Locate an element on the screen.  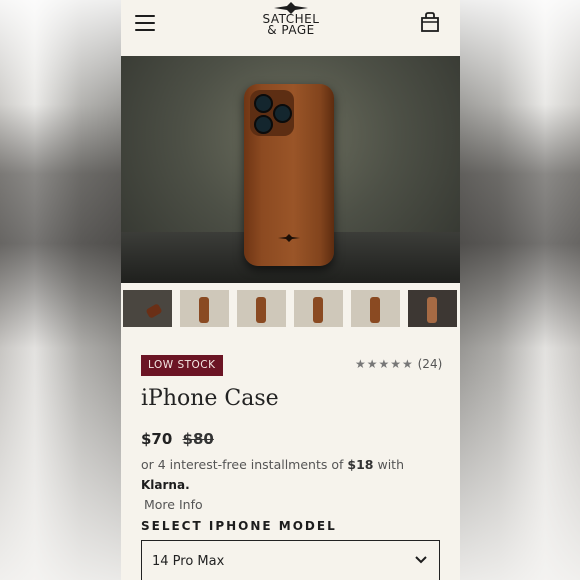
select-model-label: SELECT IPHONE MODEL is located at coordinates (239, 526).